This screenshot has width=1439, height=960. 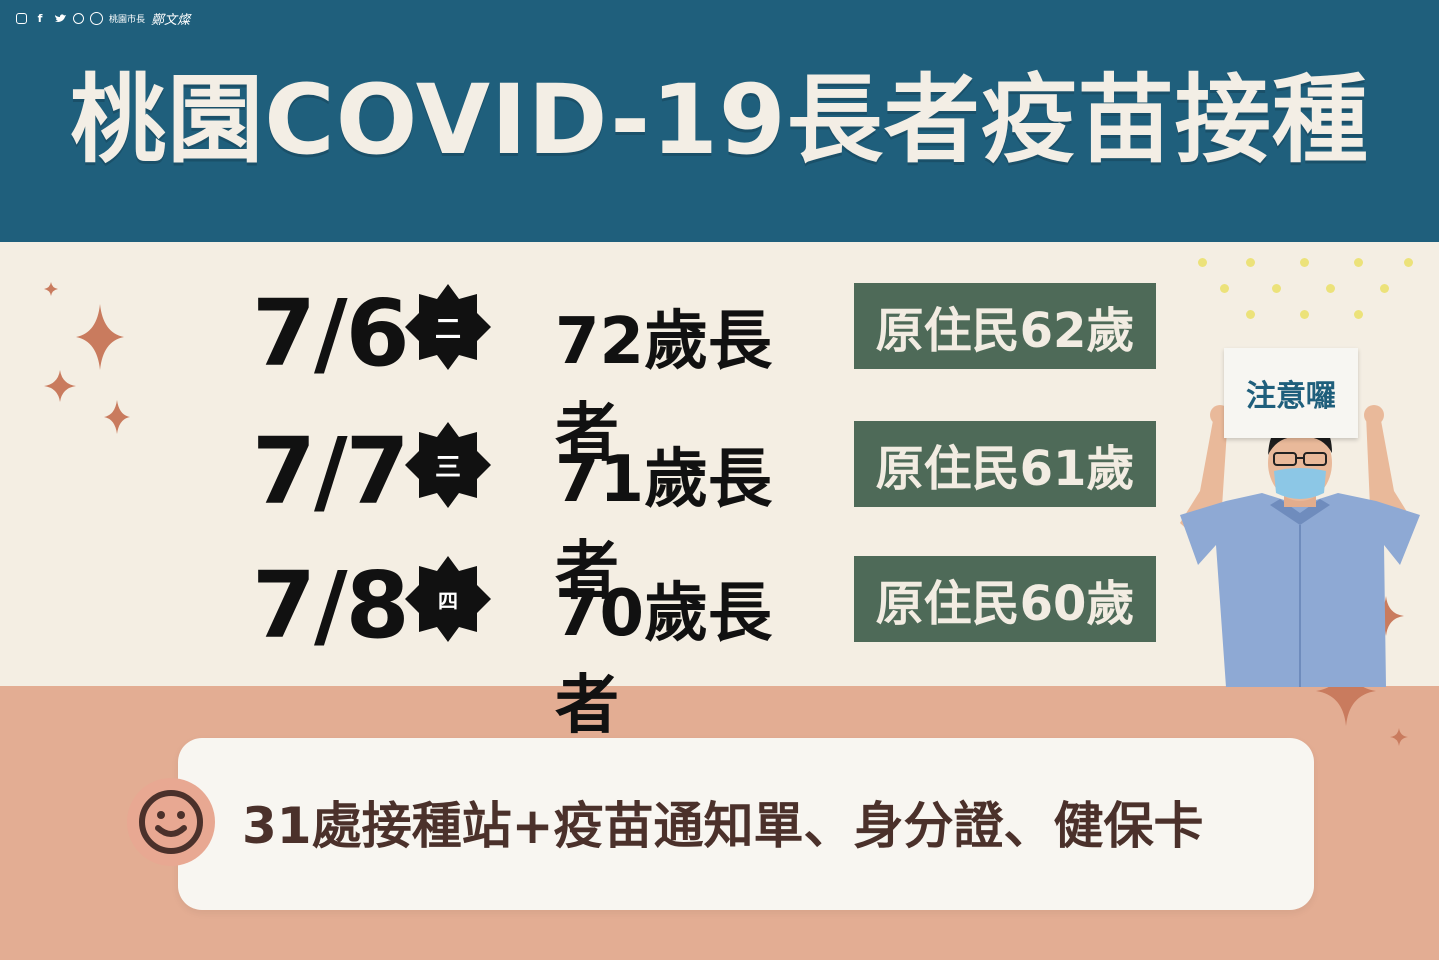 What do you see at coordinates (447, 329) in the screenshot?
I see `weekday-label: 二` at bounding box center [447, 329].